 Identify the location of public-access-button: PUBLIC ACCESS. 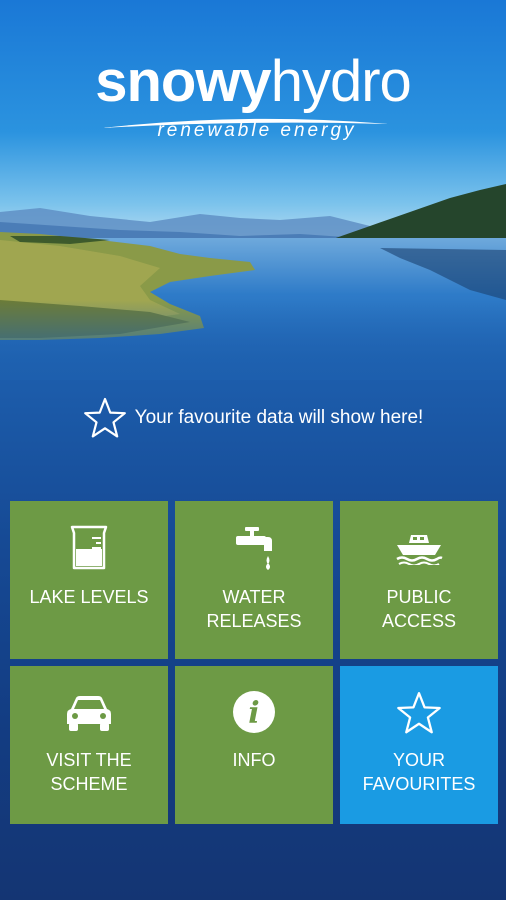
(419, 580).